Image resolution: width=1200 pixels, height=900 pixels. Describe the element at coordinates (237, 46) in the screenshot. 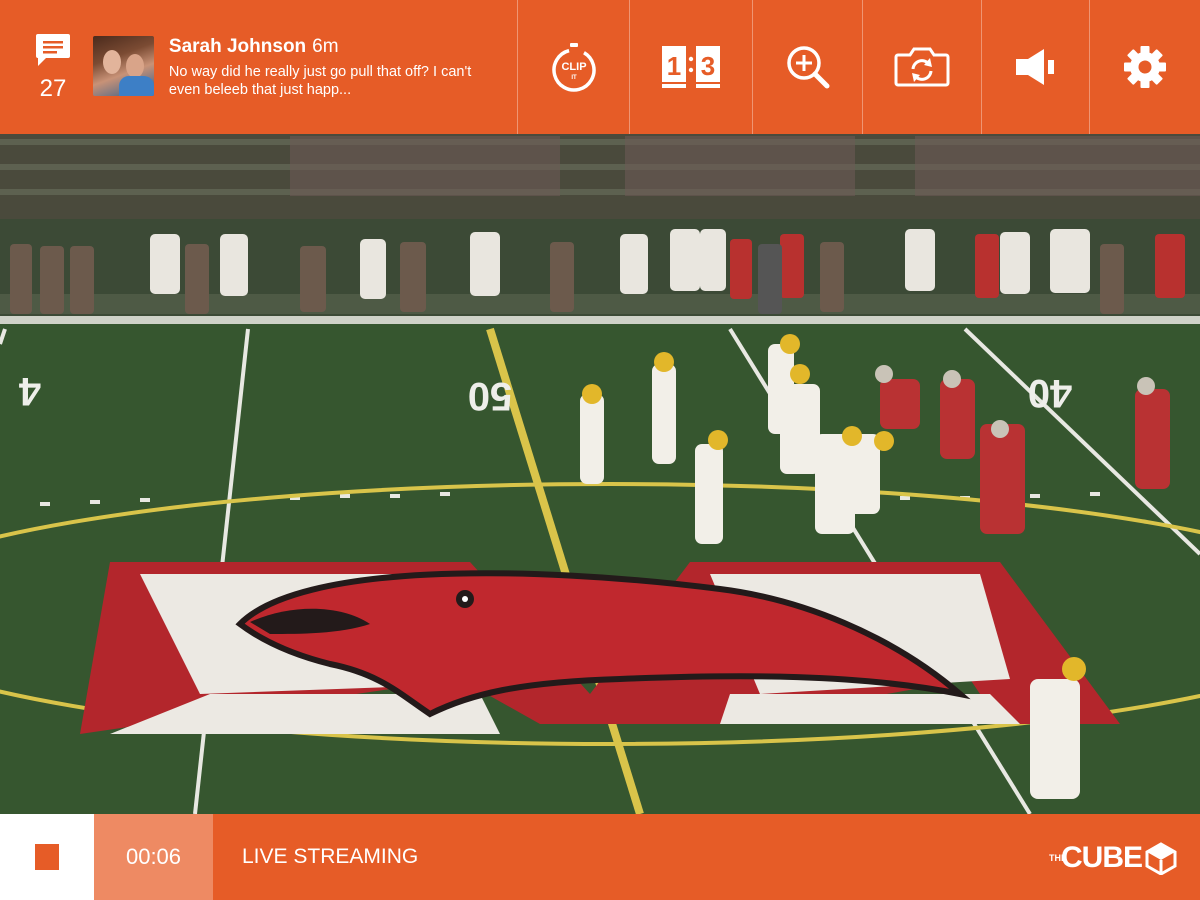

I see `message-author: Sarah Johnson` at that location.